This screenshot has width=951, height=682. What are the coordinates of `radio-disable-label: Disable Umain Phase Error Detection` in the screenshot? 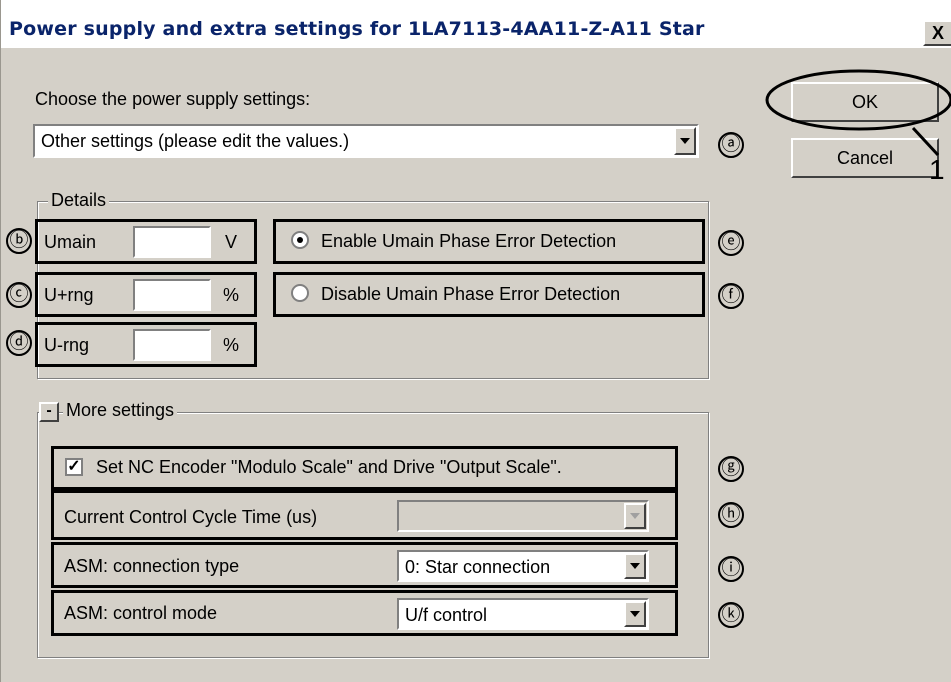 It's located at (470, 294).